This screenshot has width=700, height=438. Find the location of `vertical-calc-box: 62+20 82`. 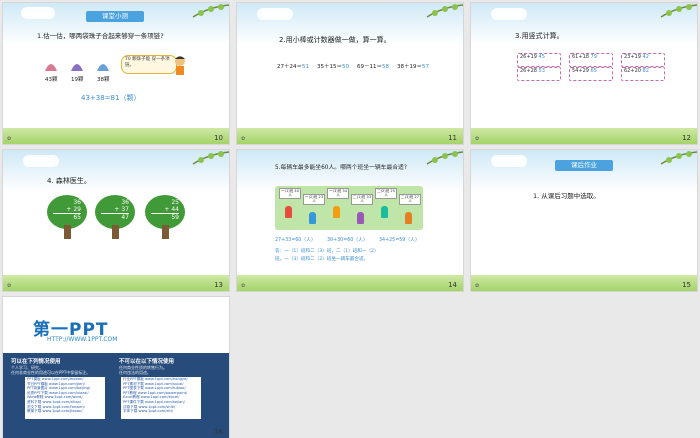

vertical-calc-box: 62+20 82 is located at coordinates (643, 74).